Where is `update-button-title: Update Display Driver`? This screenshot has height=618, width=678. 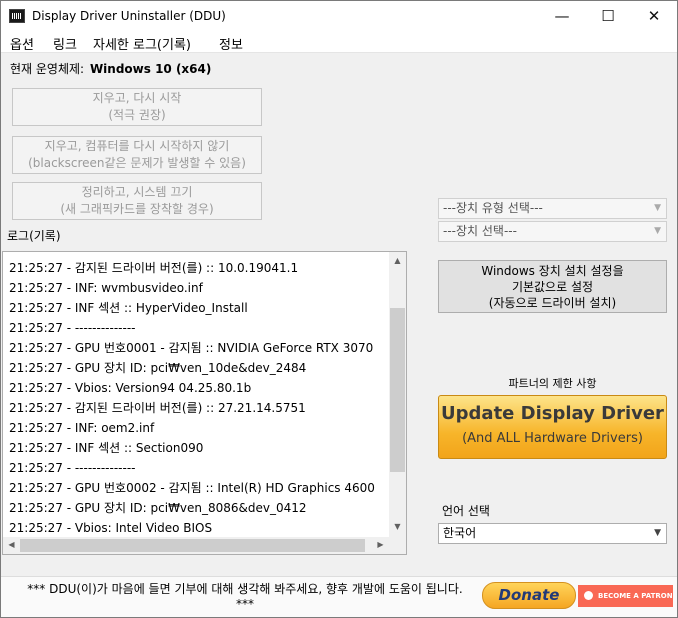
update-button-title: Update Display Driver is located at coordinates (552, 413).